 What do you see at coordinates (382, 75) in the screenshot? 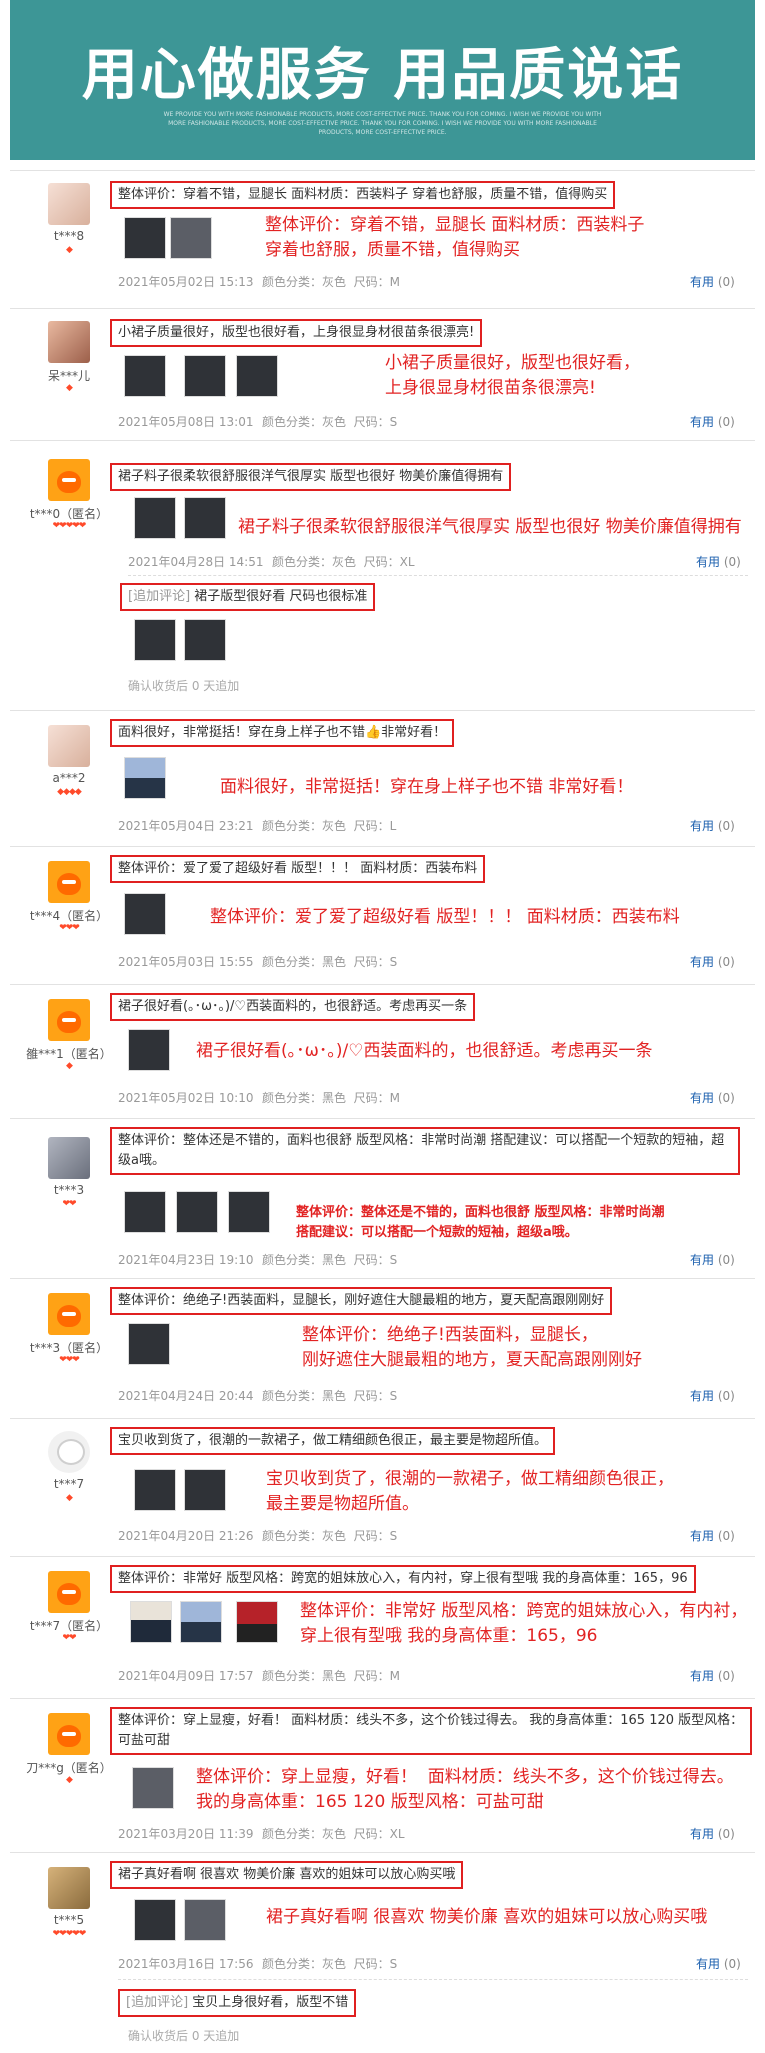
I see `banner-title: 用心做服务 用品质说话` at bounding box center [382, 75].